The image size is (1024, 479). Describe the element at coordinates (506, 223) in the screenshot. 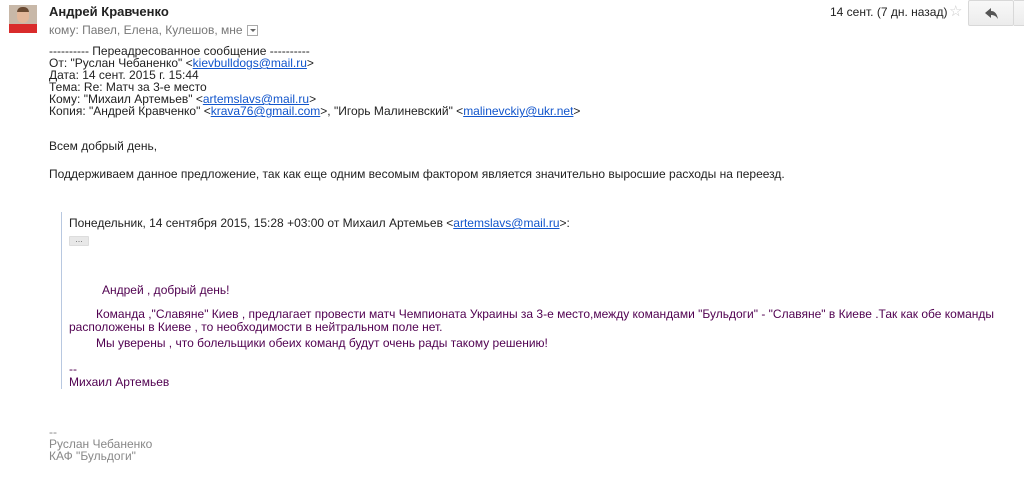

I see `quote-email-link: artemslavs@mail.ru` at that location.